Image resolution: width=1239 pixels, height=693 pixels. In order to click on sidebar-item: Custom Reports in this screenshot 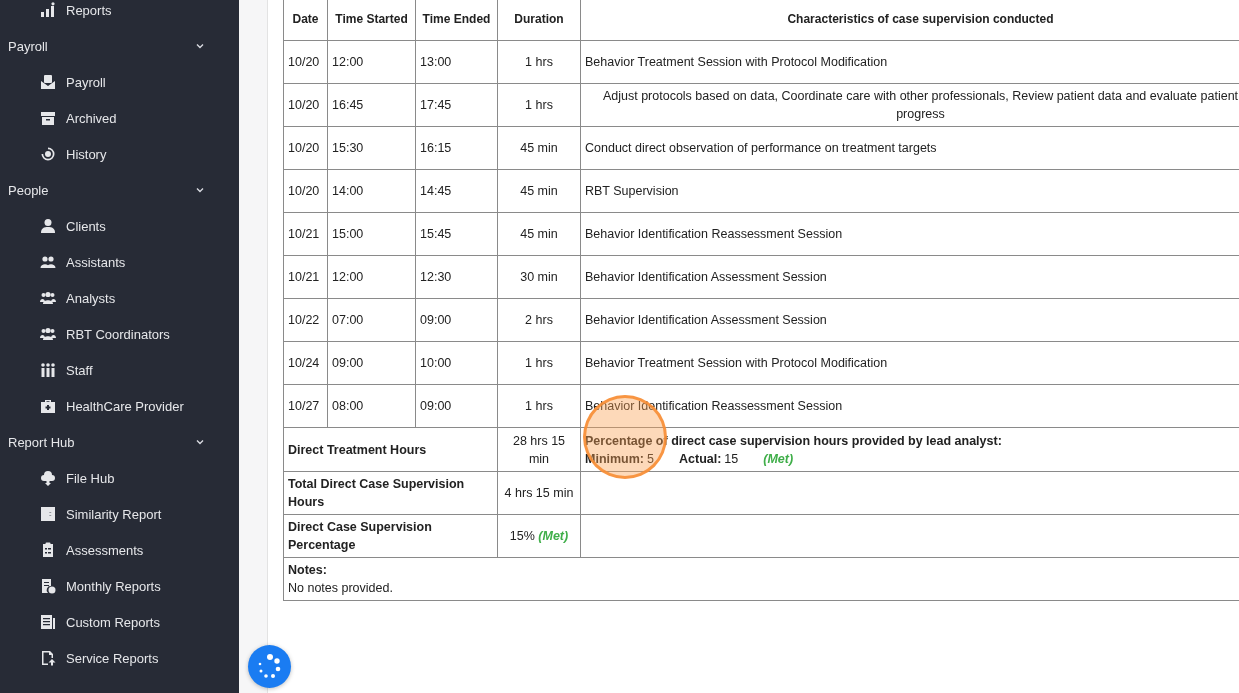, I will do `click(119, 622)`.